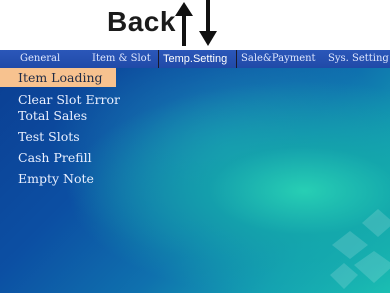  Describe the element at coordinates (358, 59) in the screenshot. I see `tab-sys-setting: Sys. Setting` at that location.